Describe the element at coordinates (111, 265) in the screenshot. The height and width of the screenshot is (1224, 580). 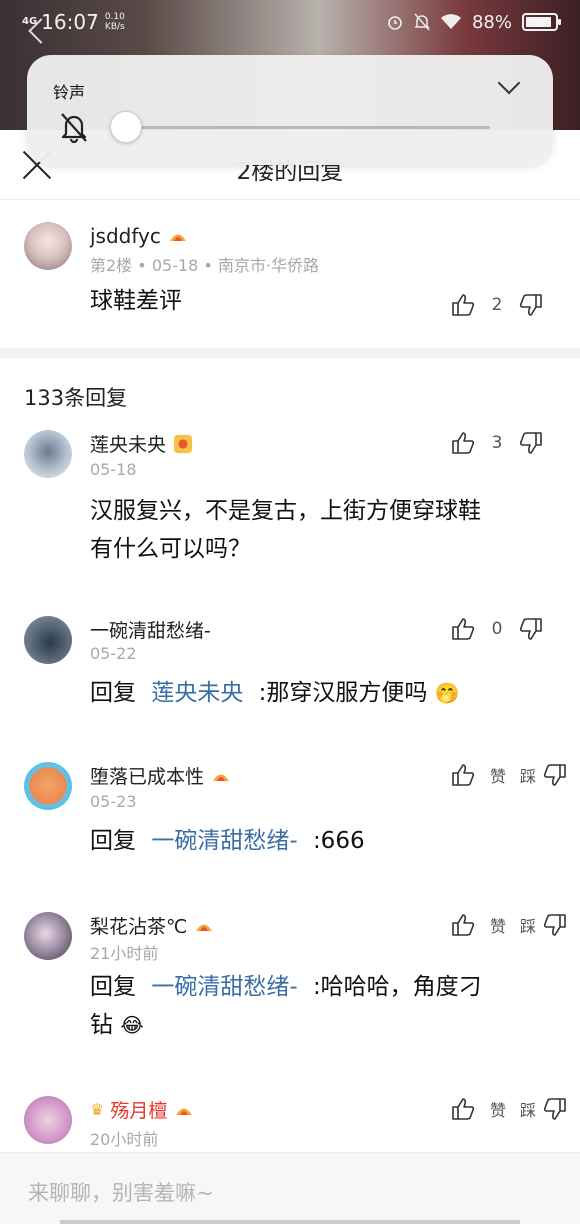
I see `floor-number: 第2楼` at that location.